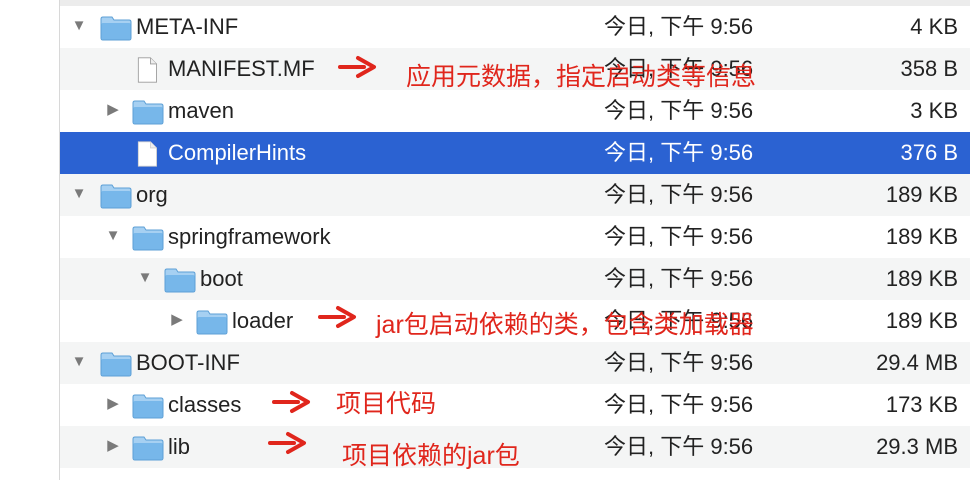 This screenshot has width=970, height=480. Describe the element at coordinates (515, 195) in the screenshot. I see `list-row-org: ▼ org 今日, 下午 9:56 189 KB` at that location.